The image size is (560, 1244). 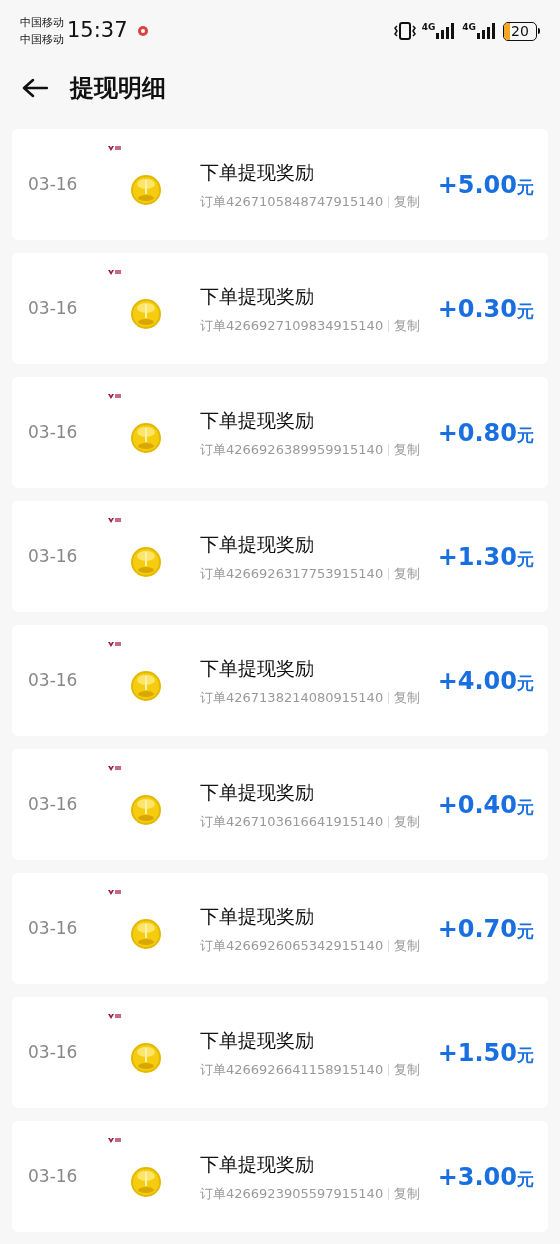 What do you see at coordinates (485, 557) in the screenshot?
I see `amount: +1.30元` at bounding box center [485, 557].